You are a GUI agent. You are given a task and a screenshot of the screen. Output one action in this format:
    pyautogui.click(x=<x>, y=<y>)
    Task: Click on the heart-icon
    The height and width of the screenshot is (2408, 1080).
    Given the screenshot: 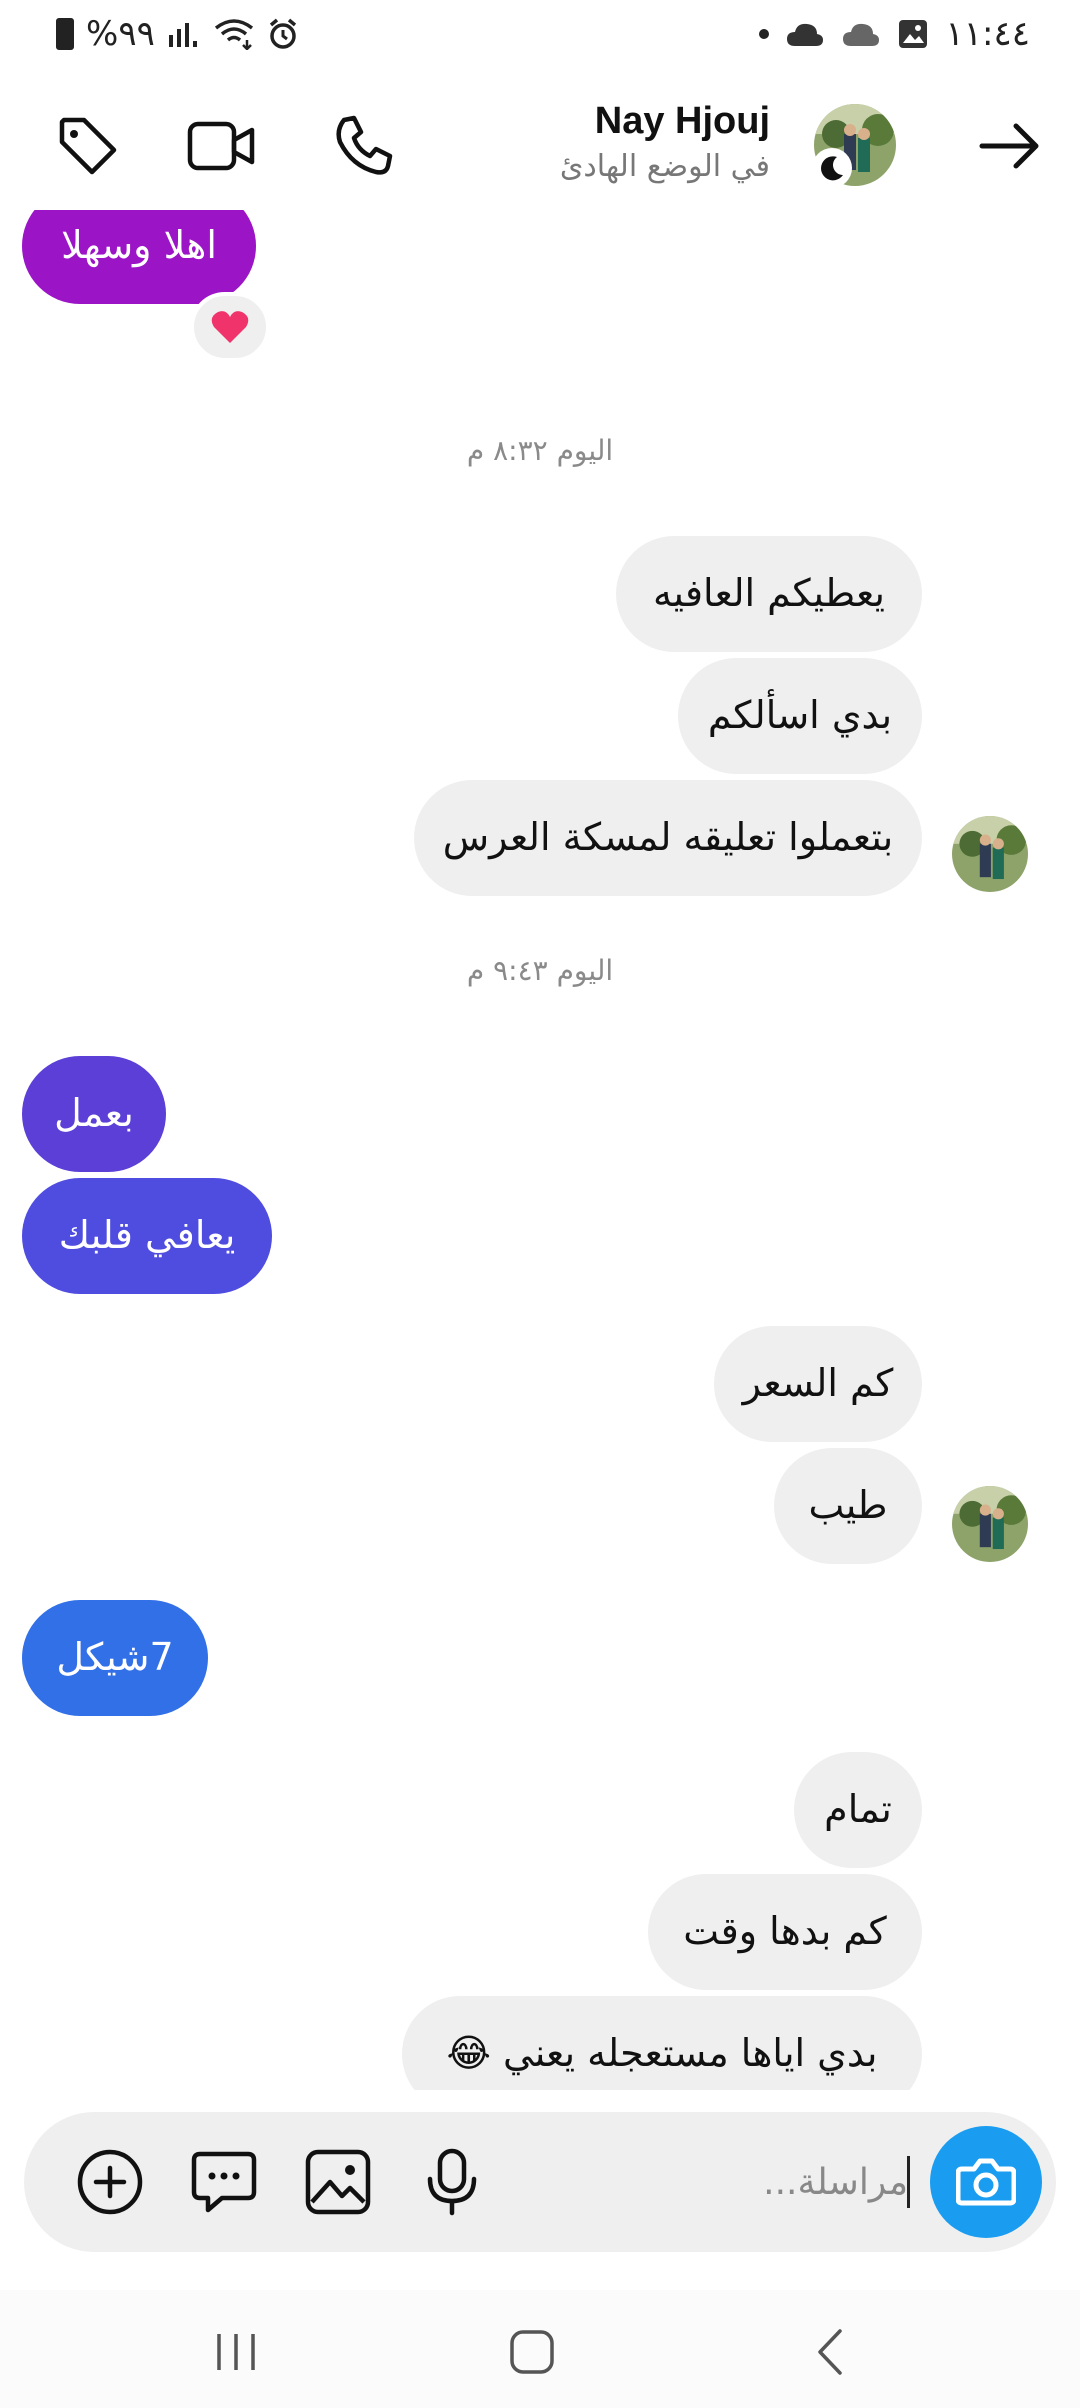 What is the action you would take?
    pyautogui.click(x=230, y=327)
    